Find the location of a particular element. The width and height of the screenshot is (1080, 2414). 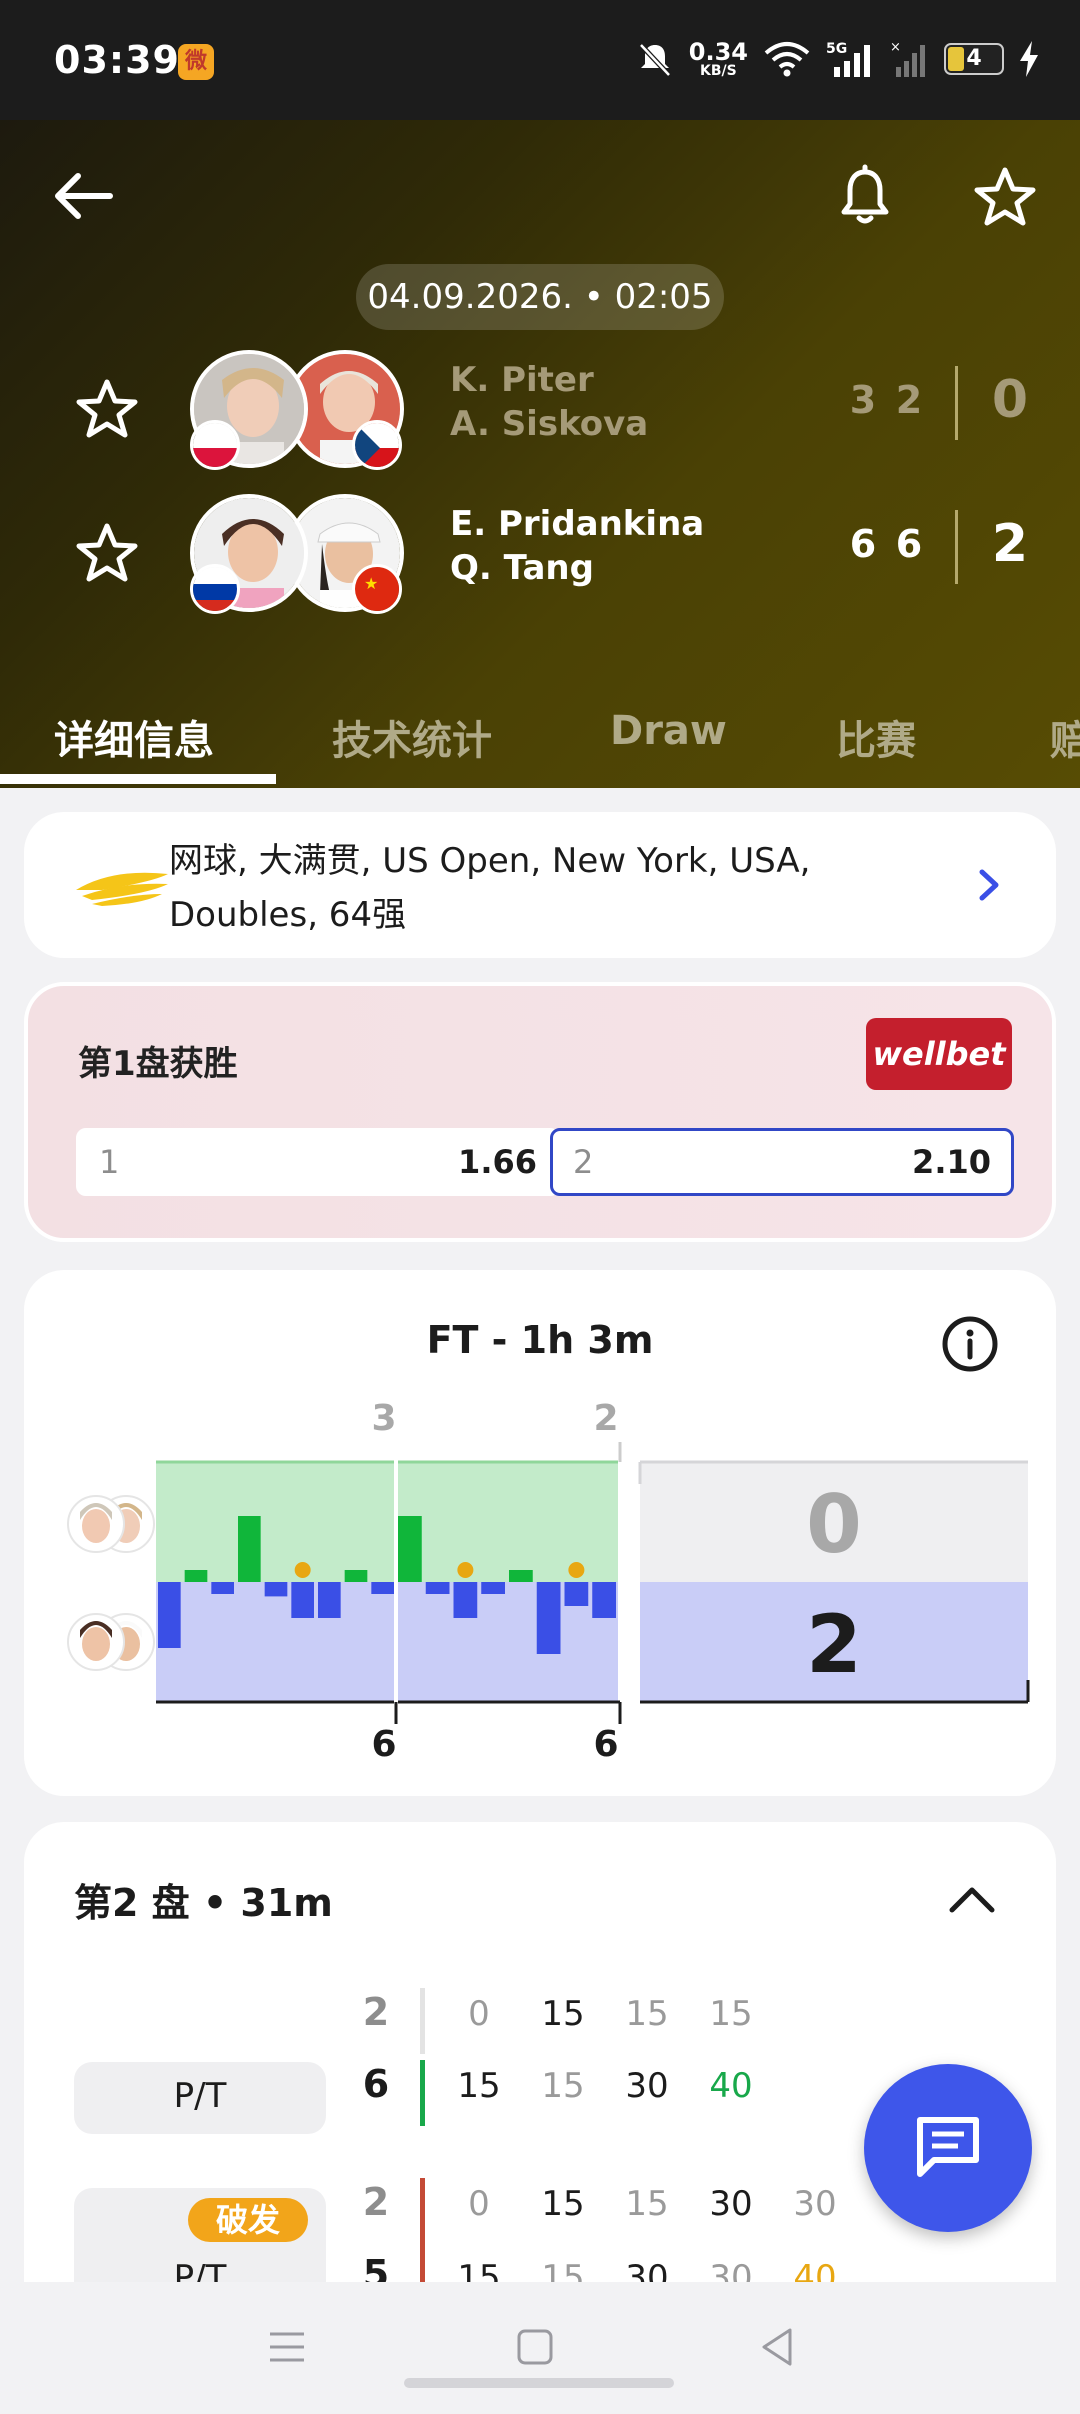

final-score-team2: 2 is located at coordinates (834, 1644).